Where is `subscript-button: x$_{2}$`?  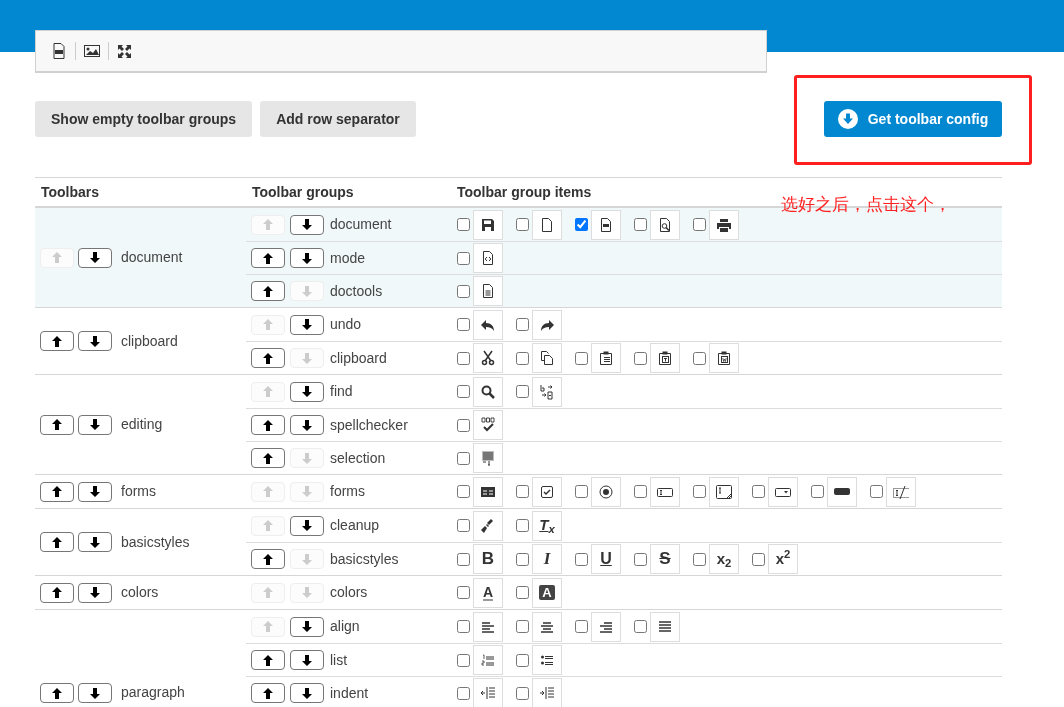
subscript-button: x$_{2}$ is located at coordinates (724, 559).